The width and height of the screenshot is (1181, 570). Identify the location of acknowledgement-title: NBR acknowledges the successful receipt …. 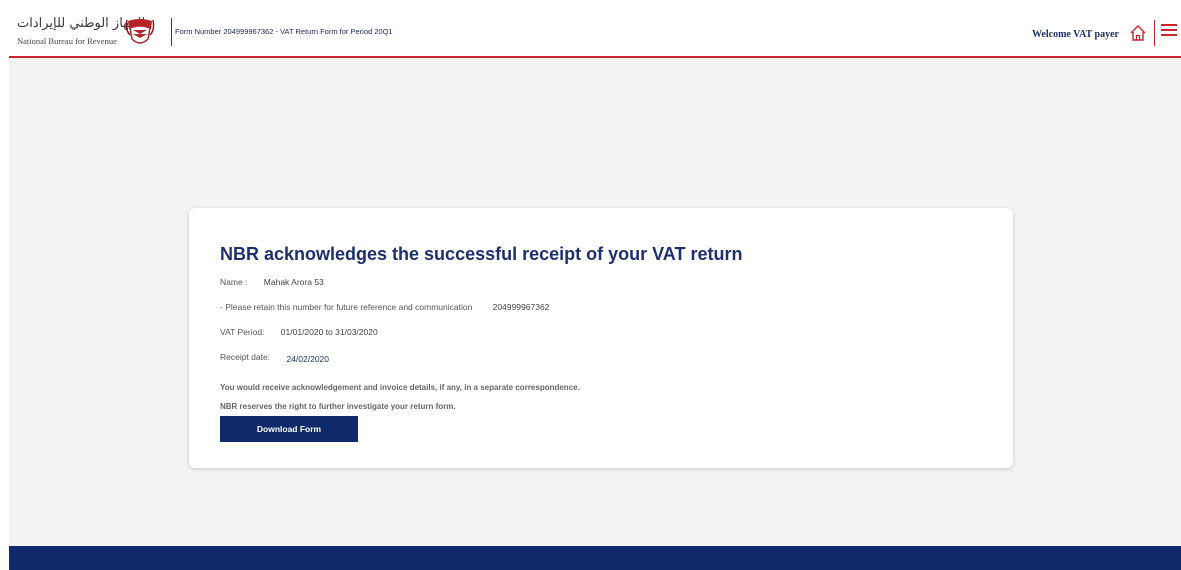
(481, 254).